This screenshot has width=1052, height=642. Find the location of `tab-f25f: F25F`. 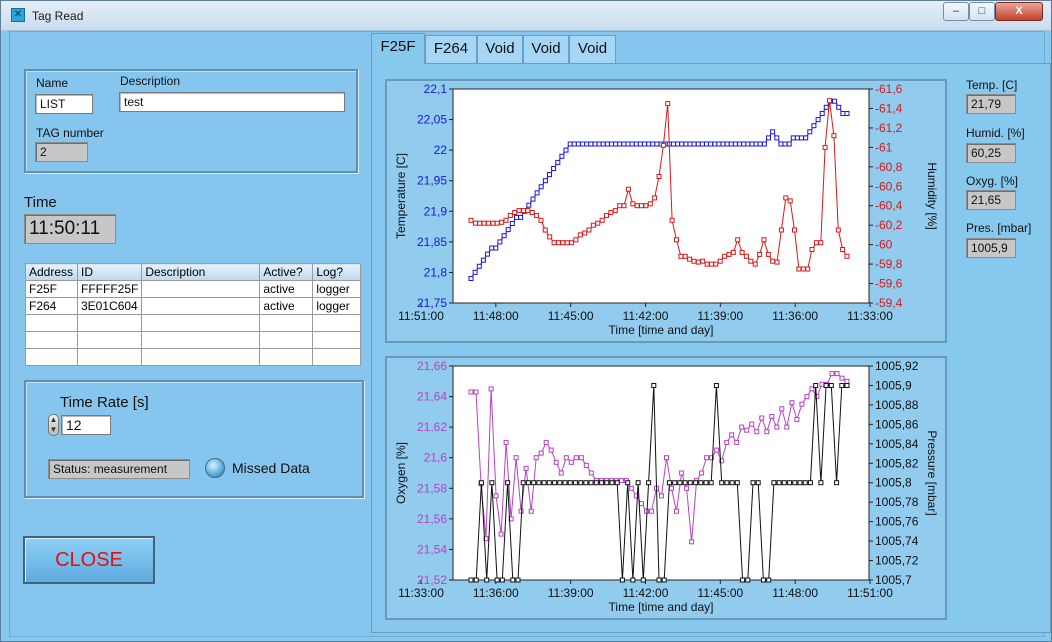

tab-f25f: F25F is located at coordinates (398, 48).